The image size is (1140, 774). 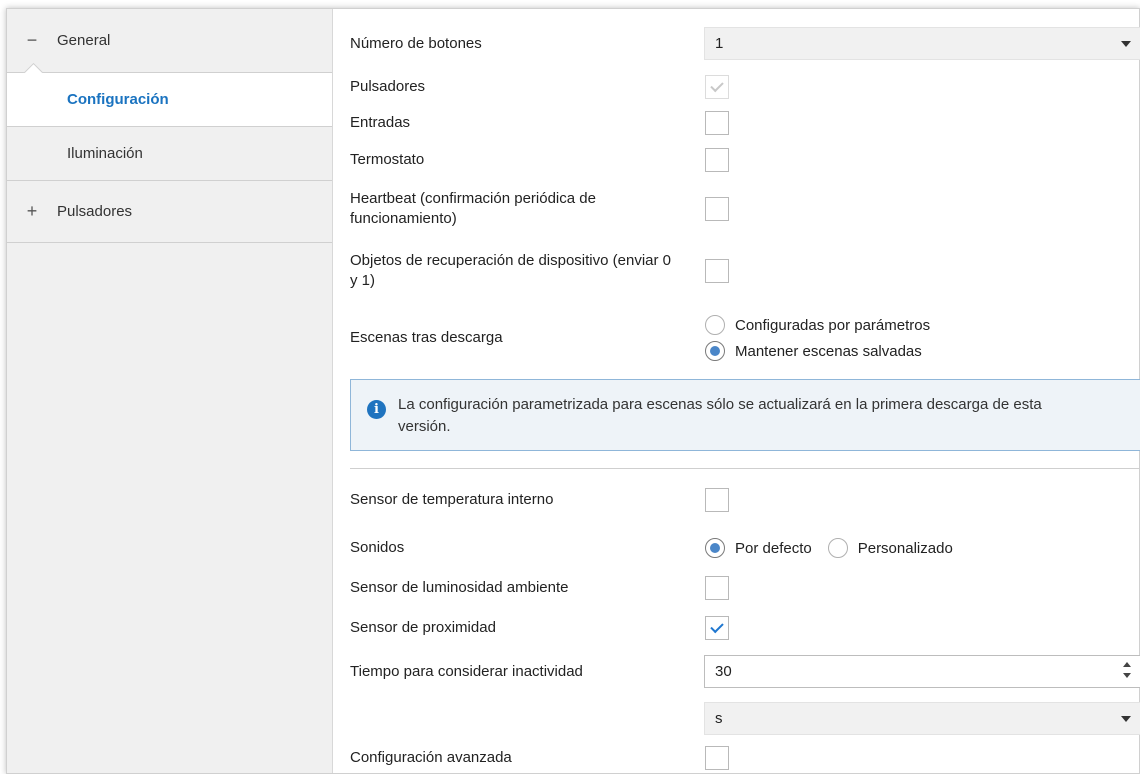 What do you see at coordinates (719, 43) in the screenshot?
I see `select-value: 1` at bounding box center [719, 43].